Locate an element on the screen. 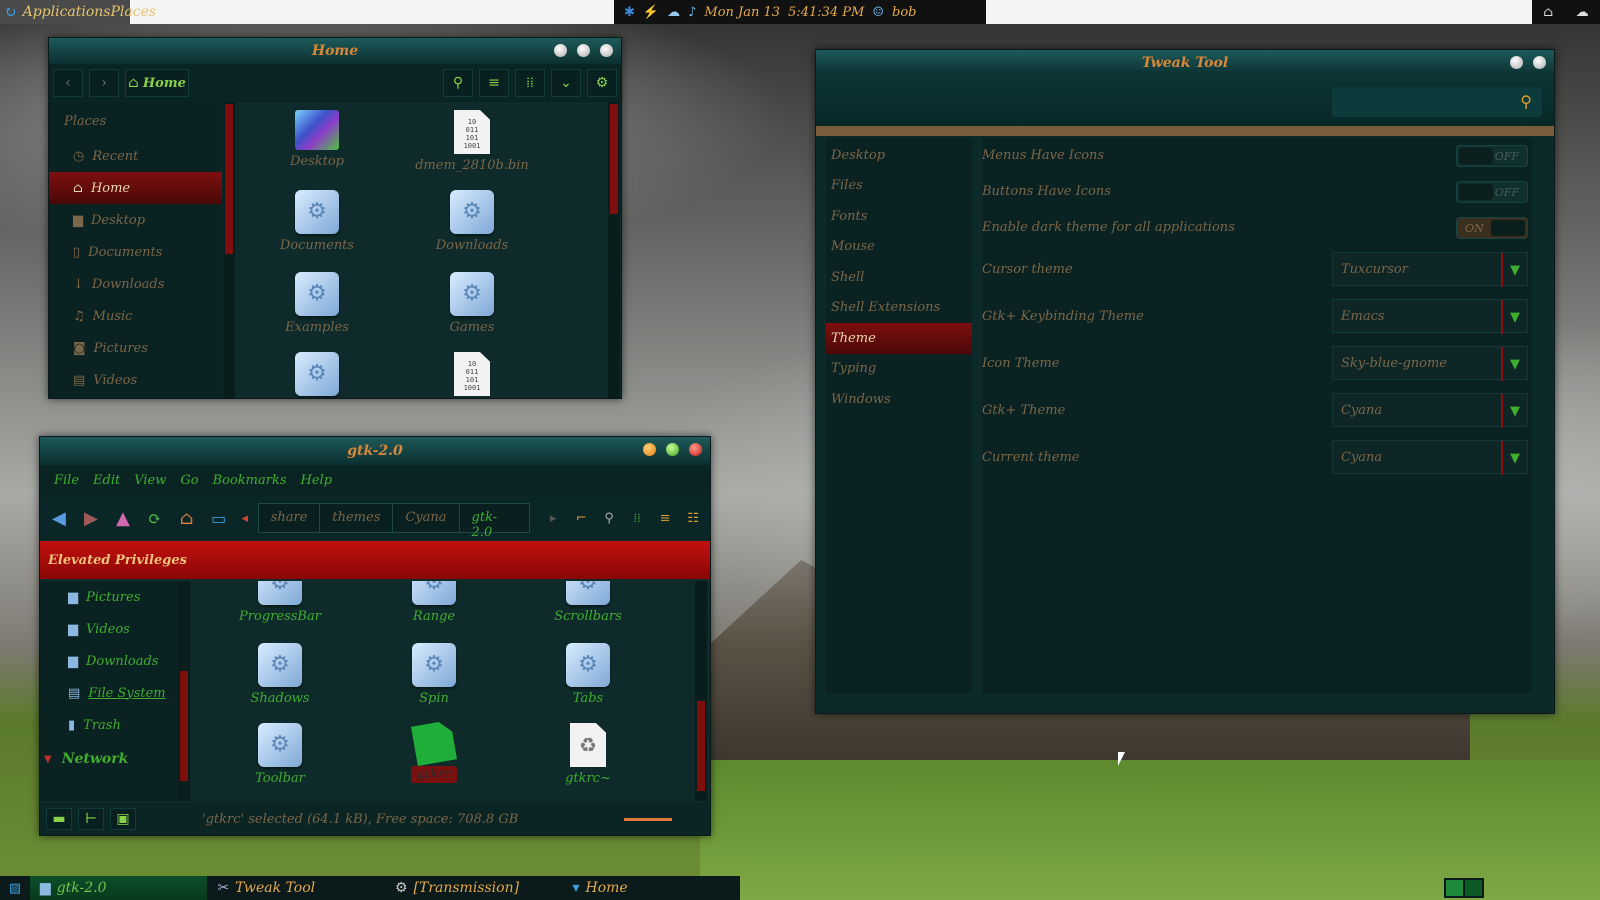 This screenshot has width=1600, height=900. forward-button: › is located at coordinates (104, 83).